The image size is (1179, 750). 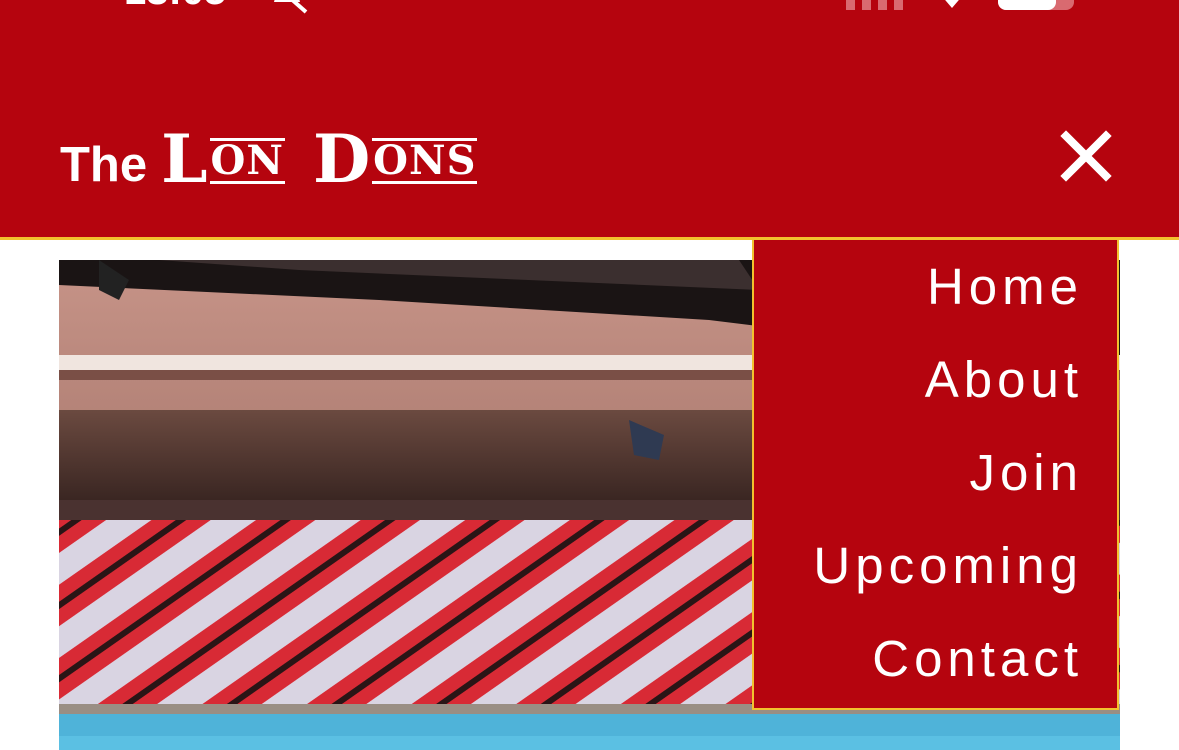 I want to click on nav-item-contact: Contact, so click(x=918, y=666).